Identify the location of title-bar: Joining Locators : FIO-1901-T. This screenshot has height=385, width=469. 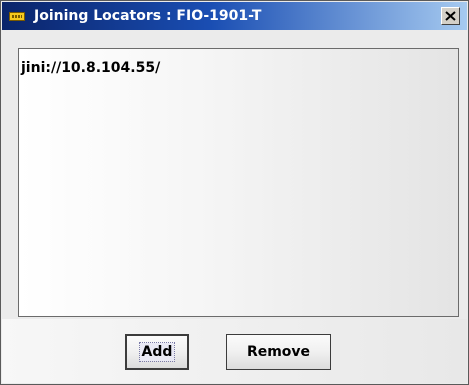
(234, 16).